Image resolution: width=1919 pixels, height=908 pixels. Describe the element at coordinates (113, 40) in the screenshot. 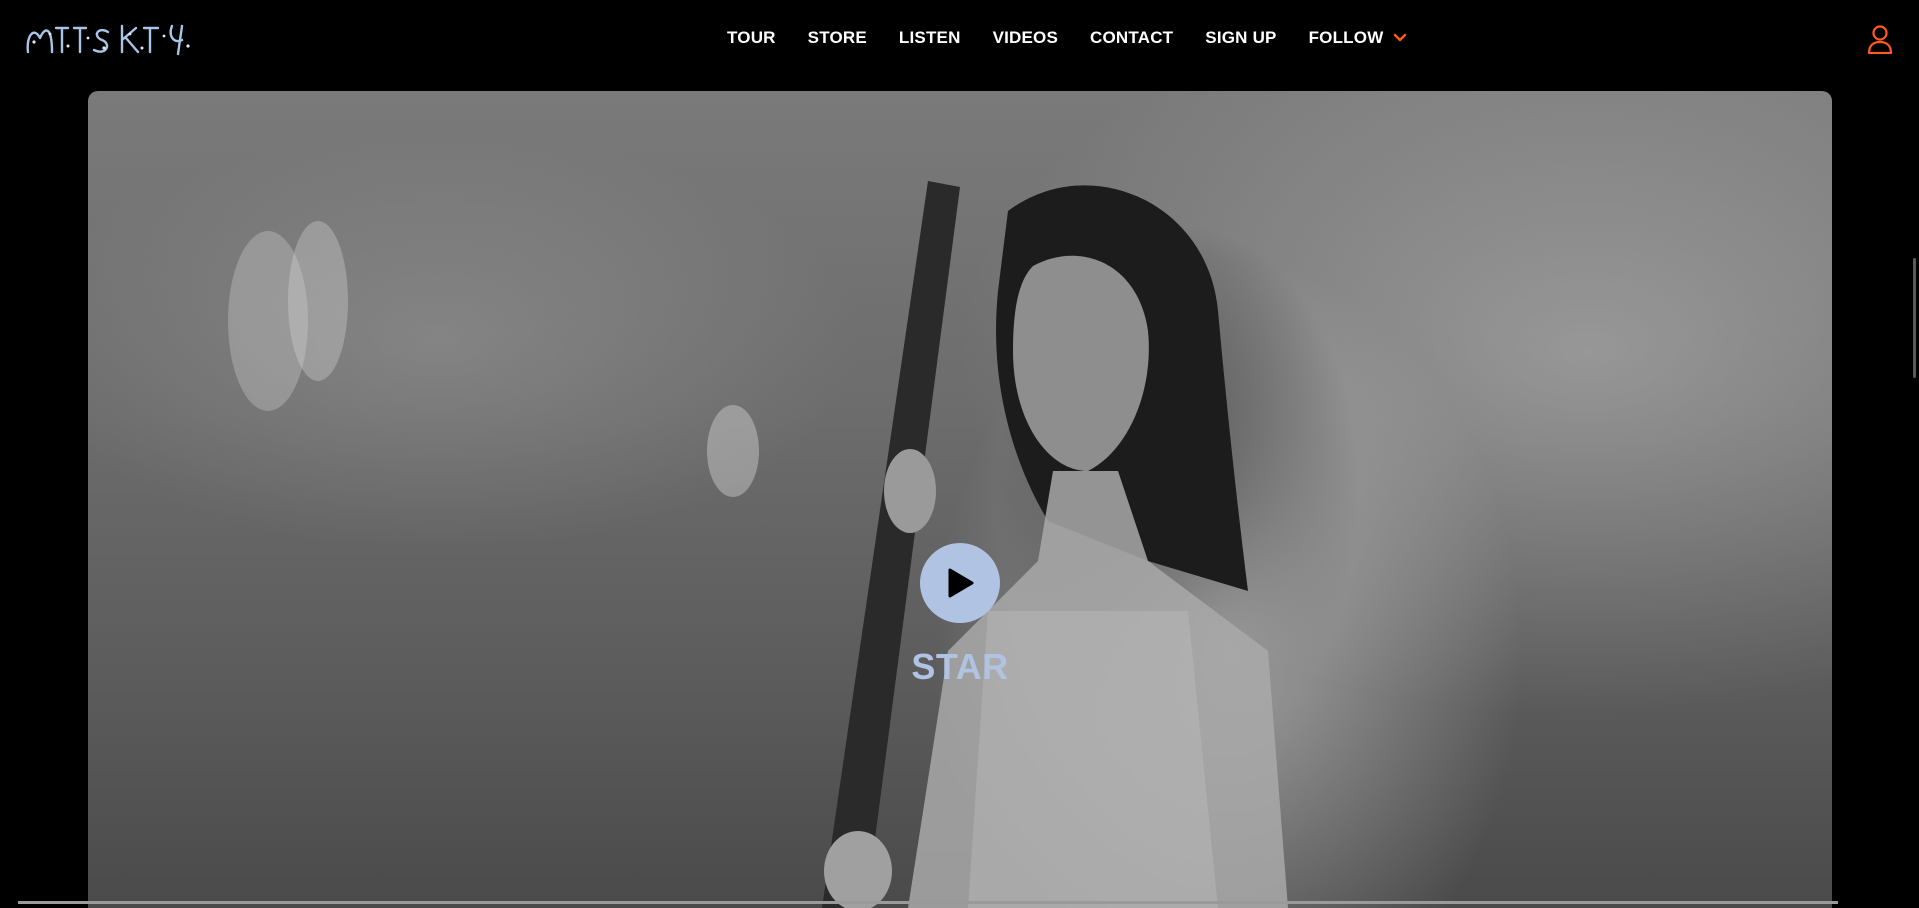

I see `logo` at that location.